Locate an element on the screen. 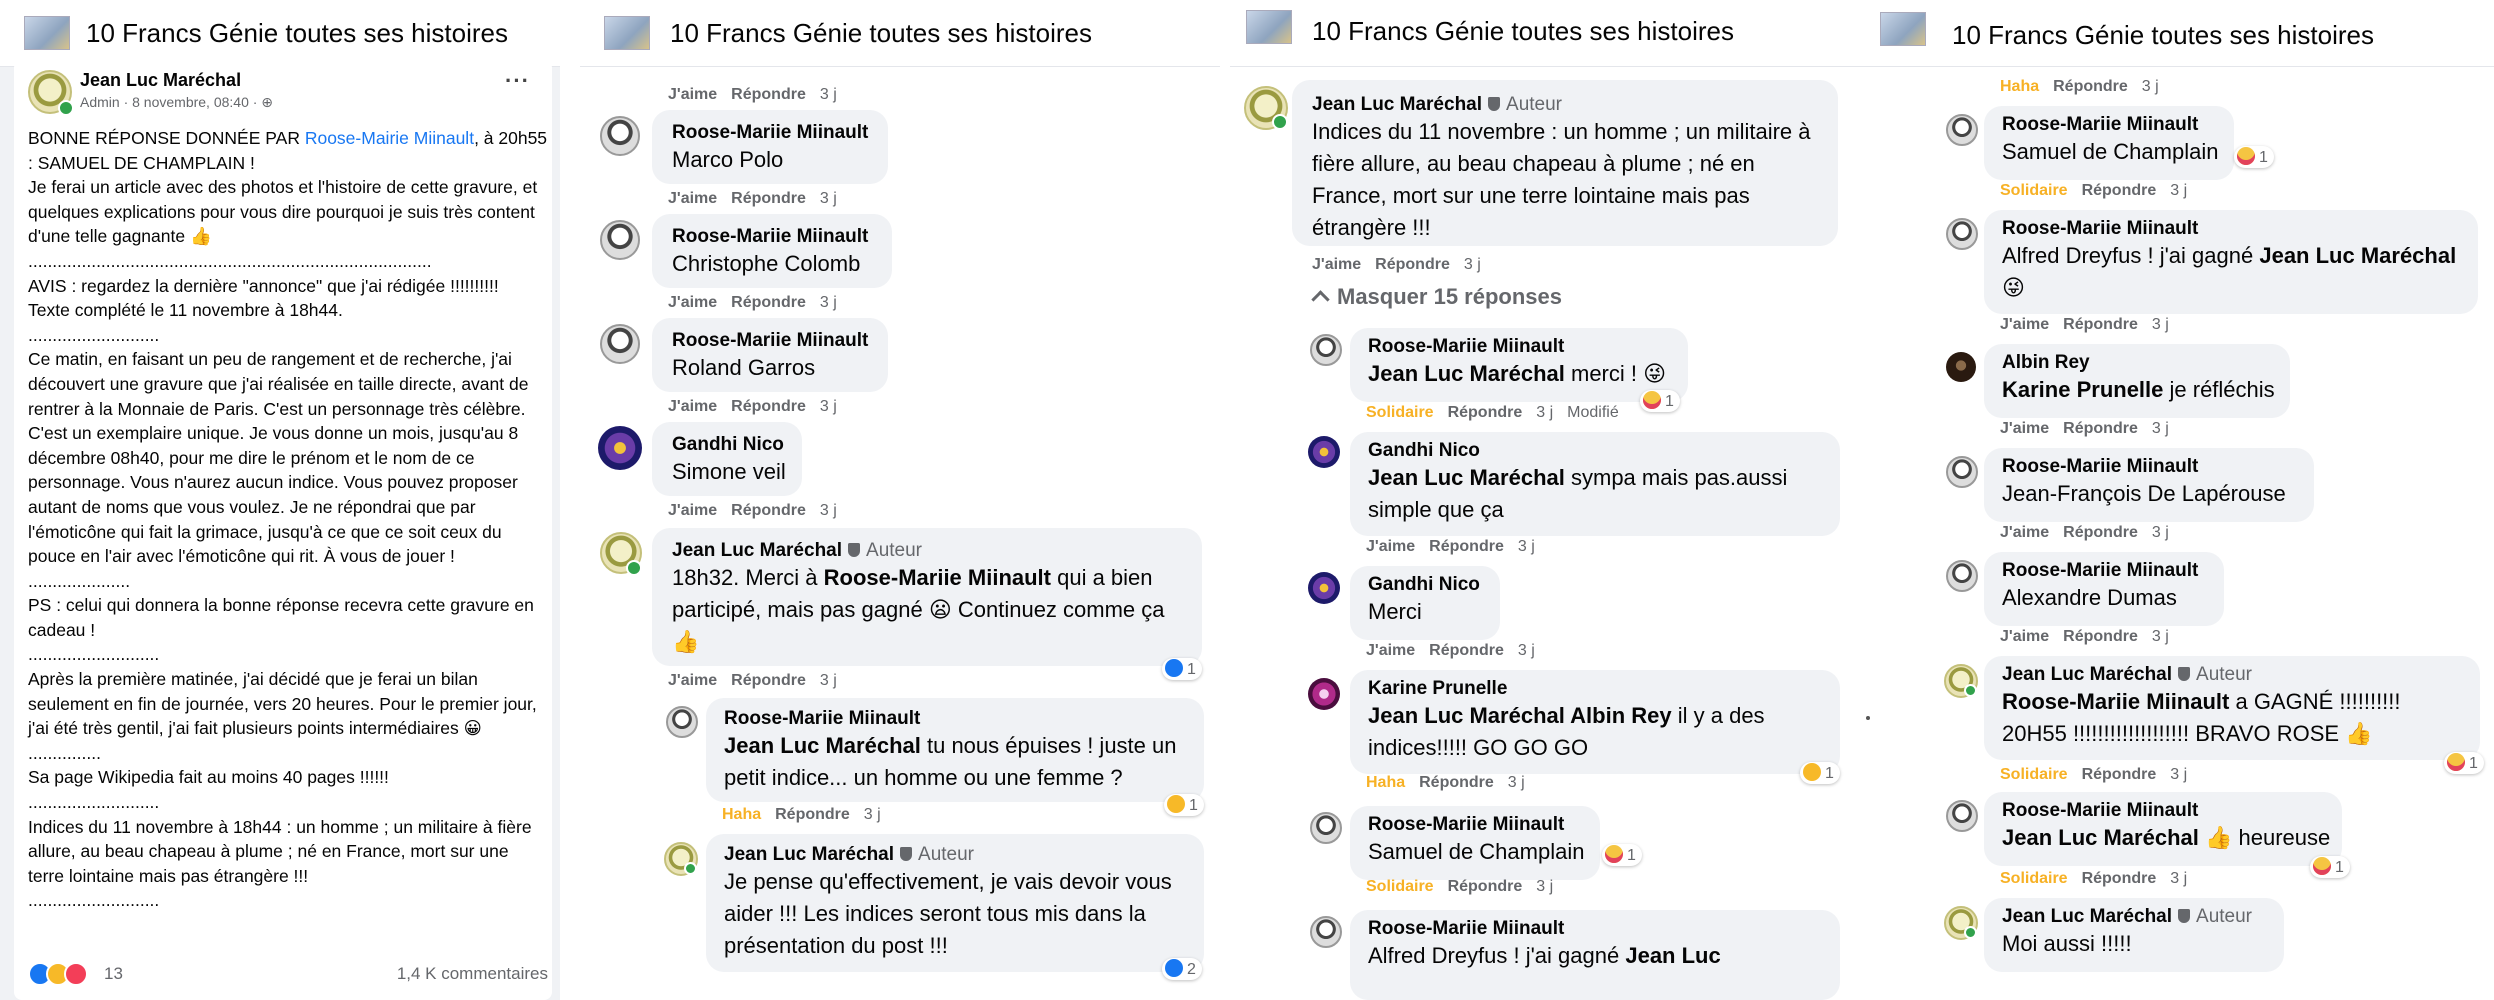  reaction-chip: 2 is located at coordinates (1182, 969).